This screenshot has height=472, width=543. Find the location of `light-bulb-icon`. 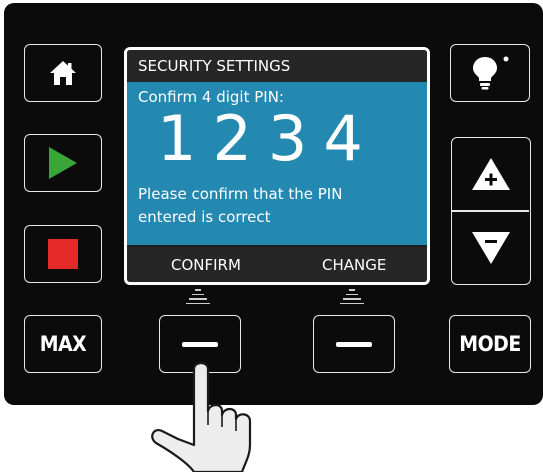

light-bulb-icon is located at coordinates (491, 73).